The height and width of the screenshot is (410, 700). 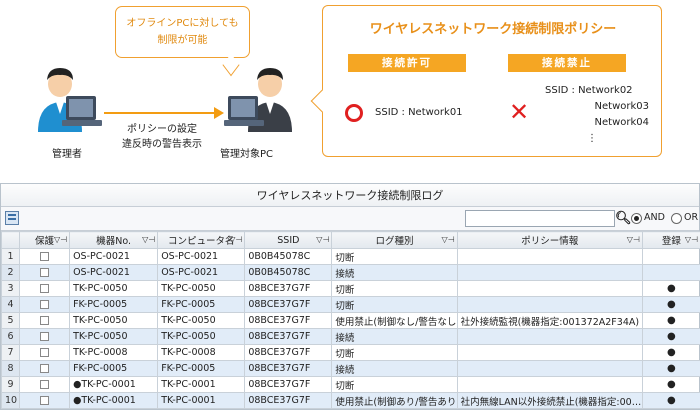 What do you see at coordinates (288, 240) in the screenshot?
I see `col-header-ssid: SSID ▽⊣` at bounding box center [288, 240].